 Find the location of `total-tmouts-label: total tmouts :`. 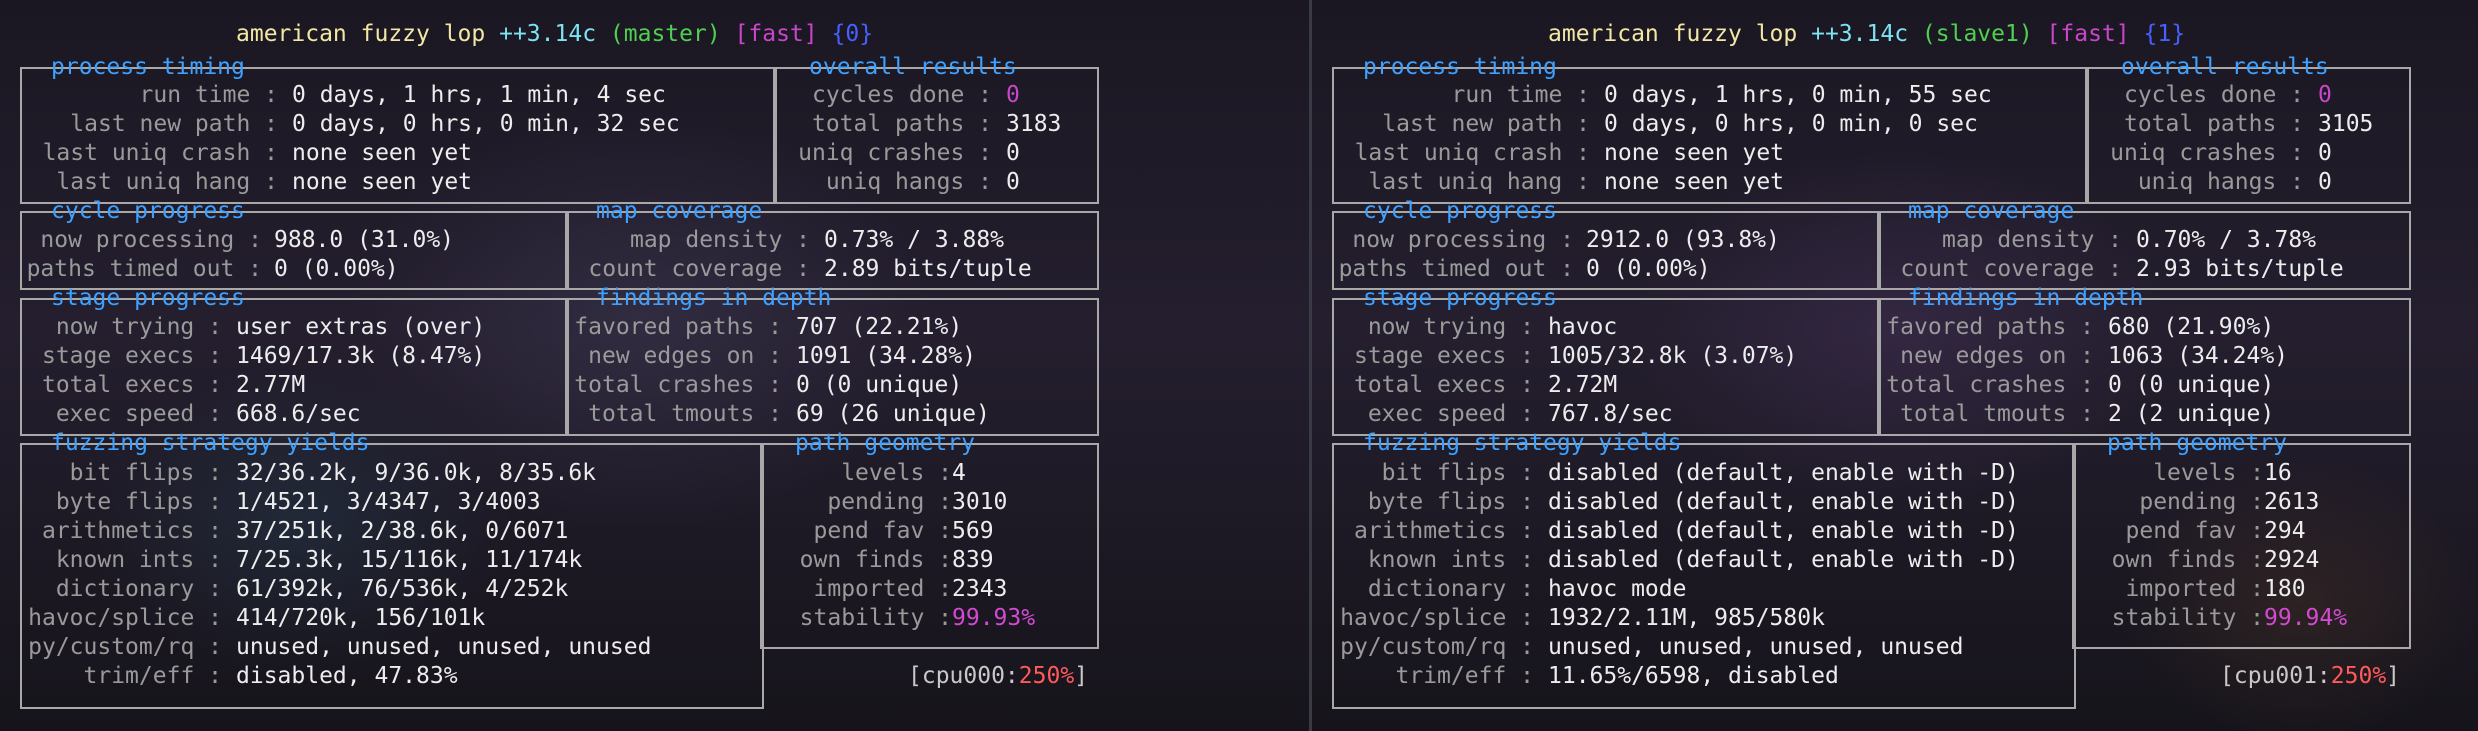

total-tmouts-label: total tmouts : is located at coordinates (685, 414).